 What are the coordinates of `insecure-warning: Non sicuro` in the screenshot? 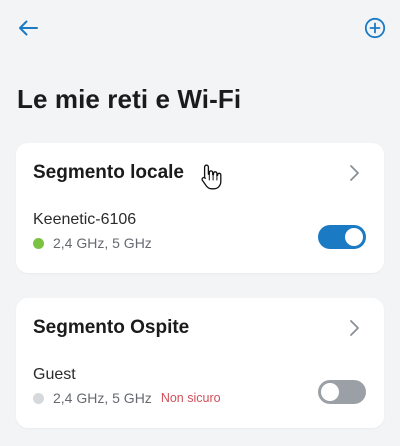 It's located at (190, 398).